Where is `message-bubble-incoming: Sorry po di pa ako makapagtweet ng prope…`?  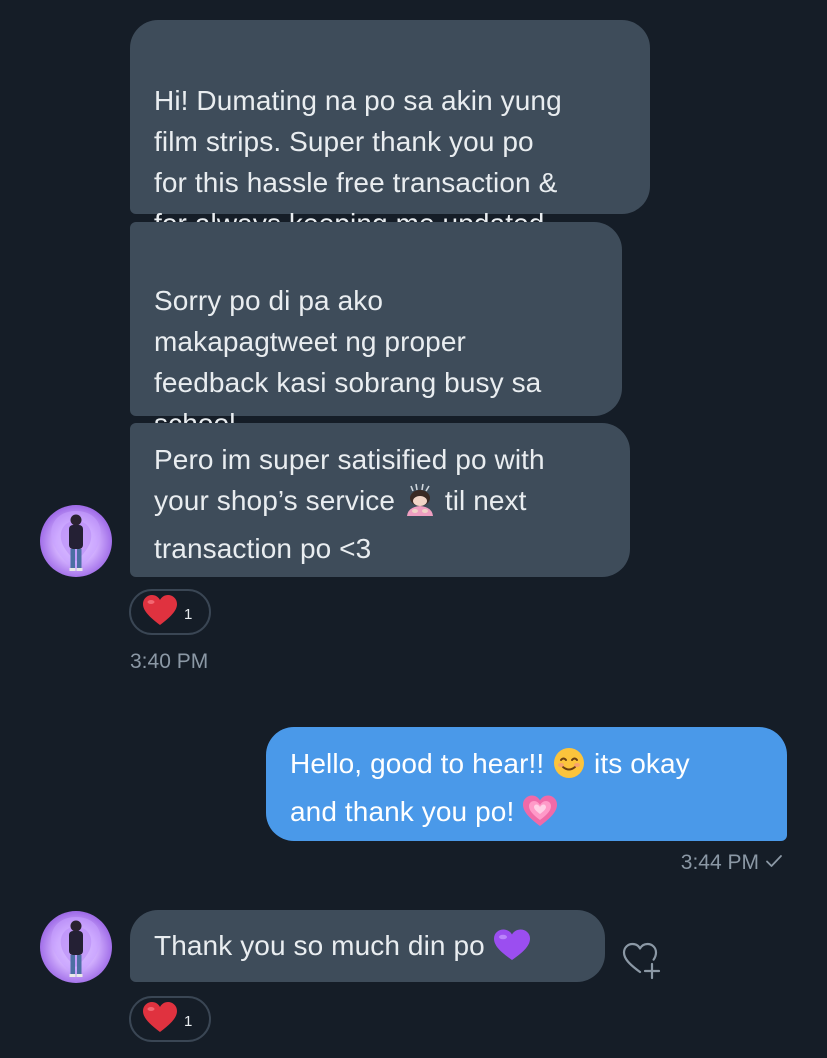
message-bubble-incoming: Sorry po di pa ako makapagtweet ng prope… is located at coordinates (376, 330).